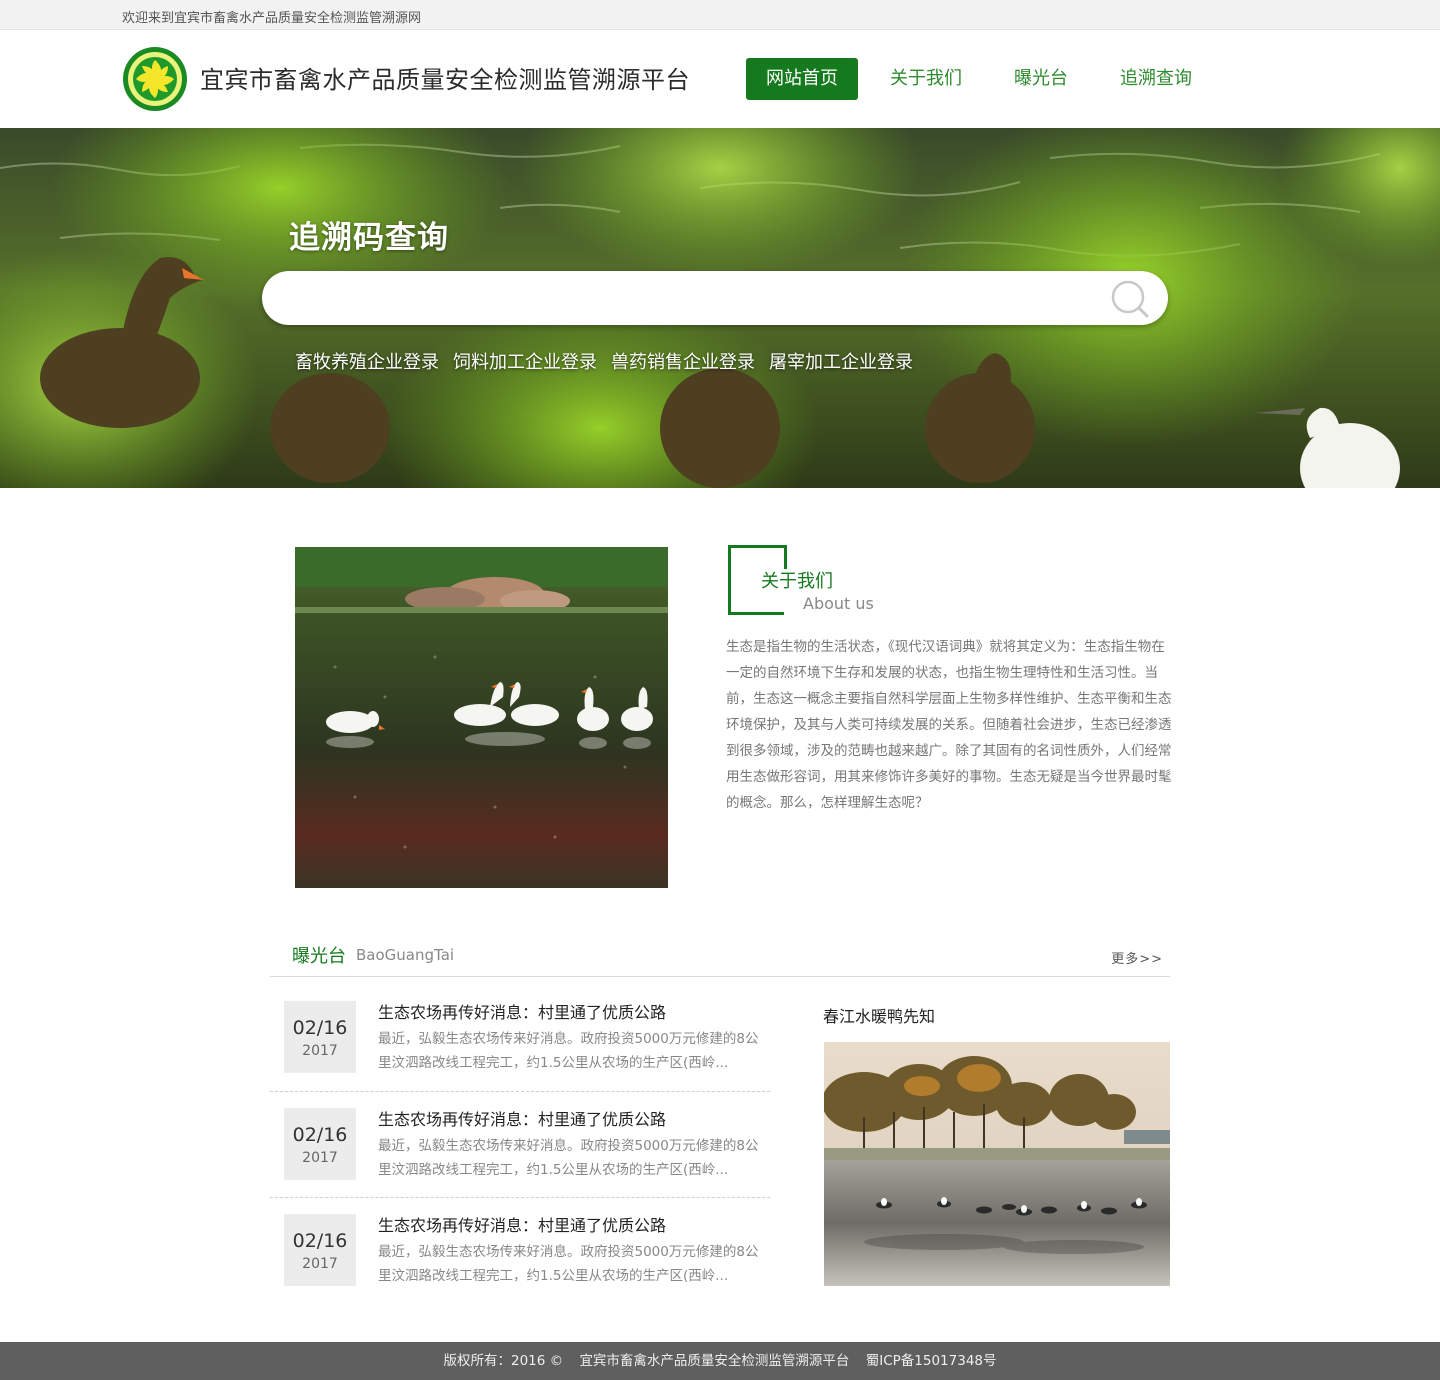 This screenshot has width=1440, height=1380. Describe the element at coordinates (1137, 957) in the screenshot. I see `exposure-more-link: 更多>>` at that location.